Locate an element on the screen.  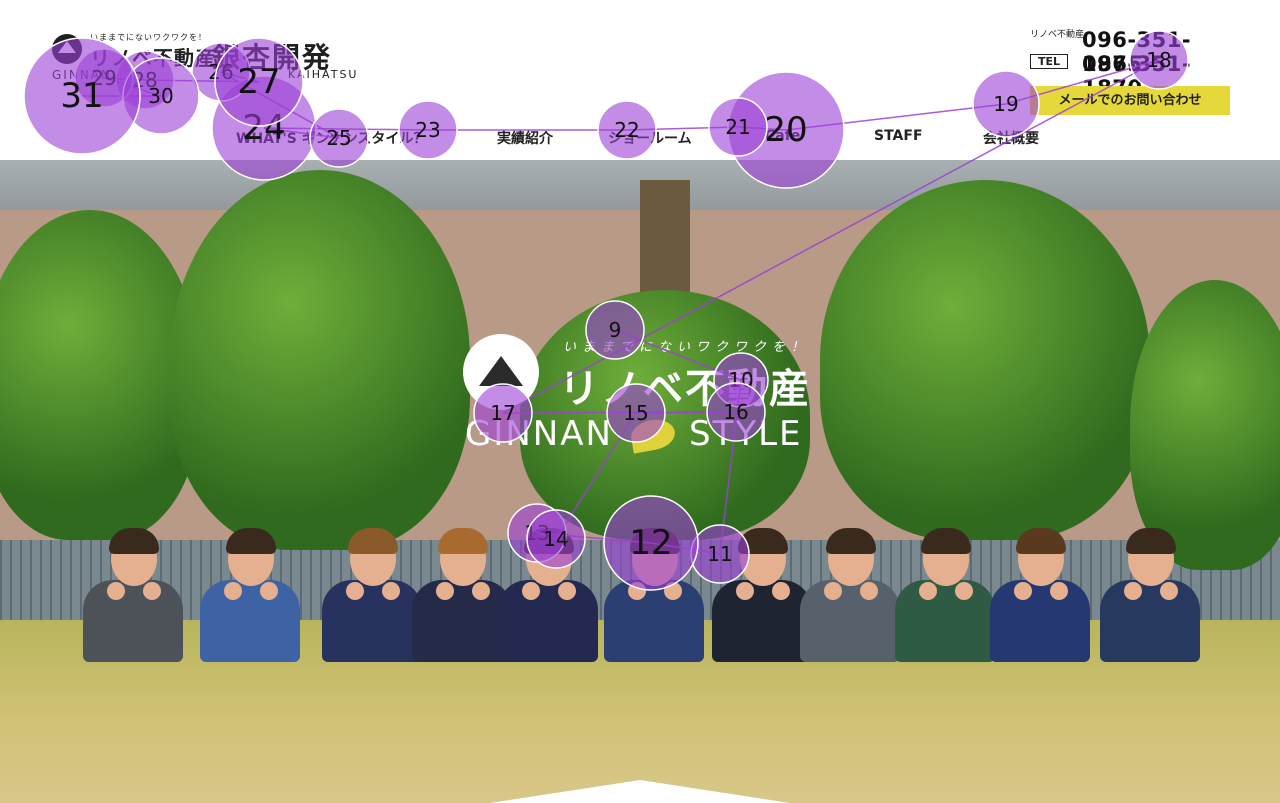
nav-item-company: 会社概要 is located at coordinates (1011, 138).